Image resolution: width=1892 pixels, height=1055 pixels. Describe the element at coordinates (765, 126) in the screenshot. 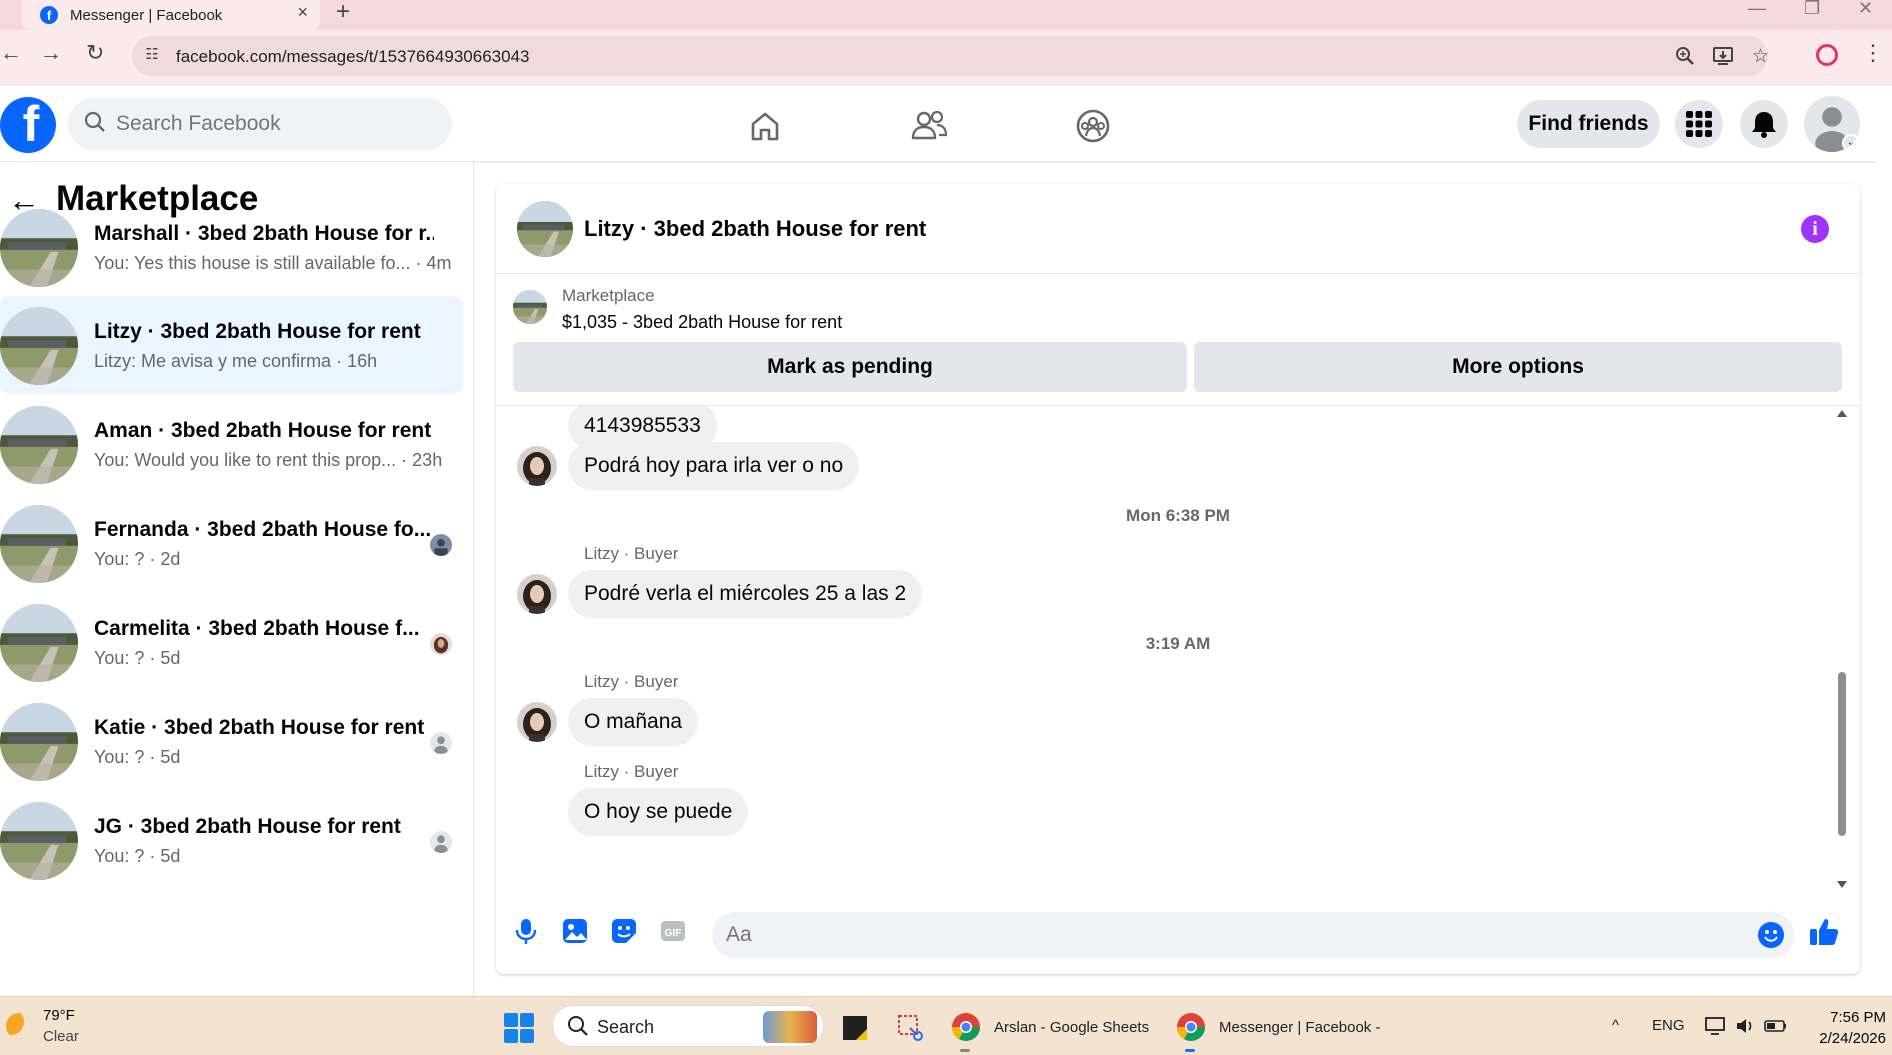

I see `home-icon` at that location.